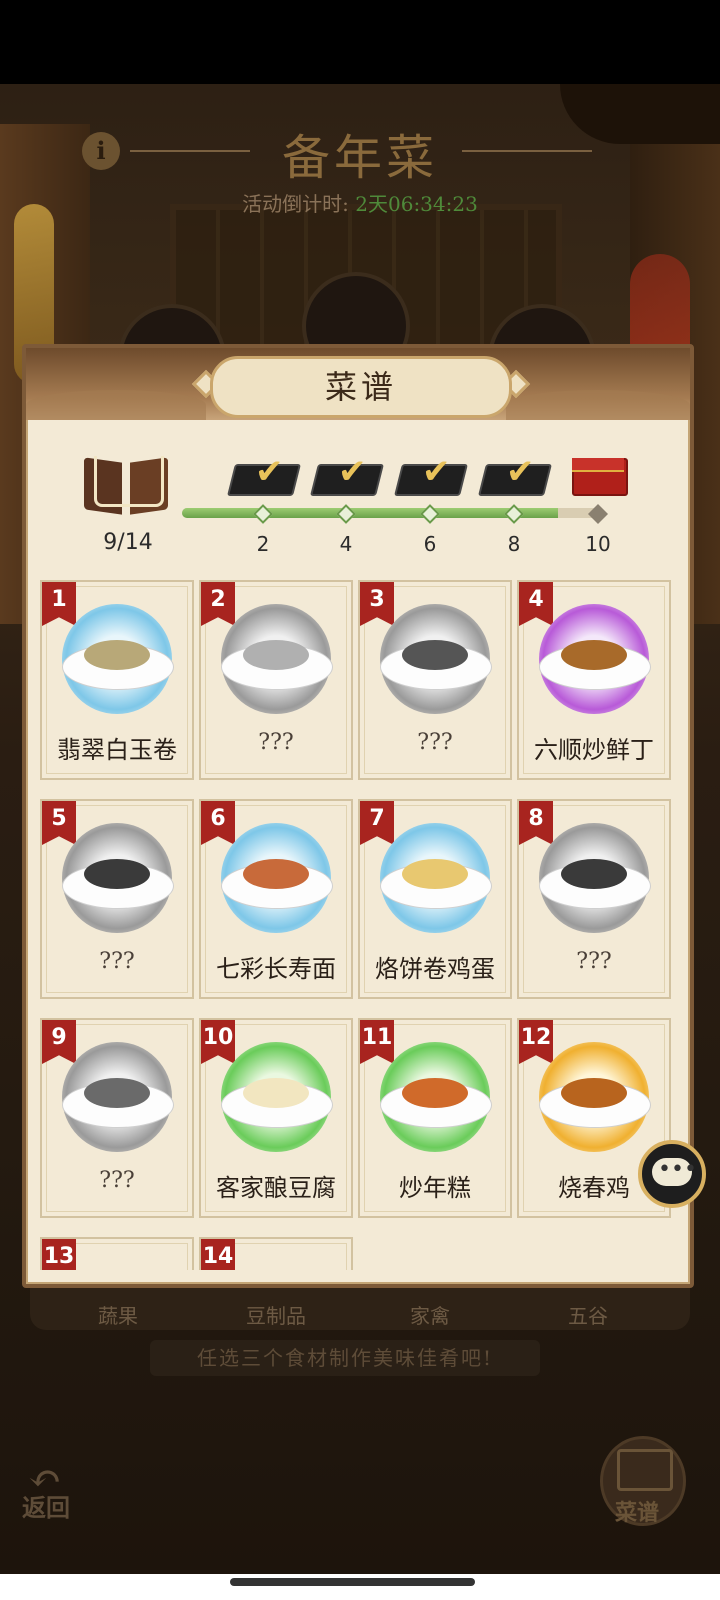 The width and height of the screenshot is (720, 1600). What do you see at coordinates (218, 823) in the screenshot?
I see `recipe-number-badge: 6` at bounding box center [218, 823].